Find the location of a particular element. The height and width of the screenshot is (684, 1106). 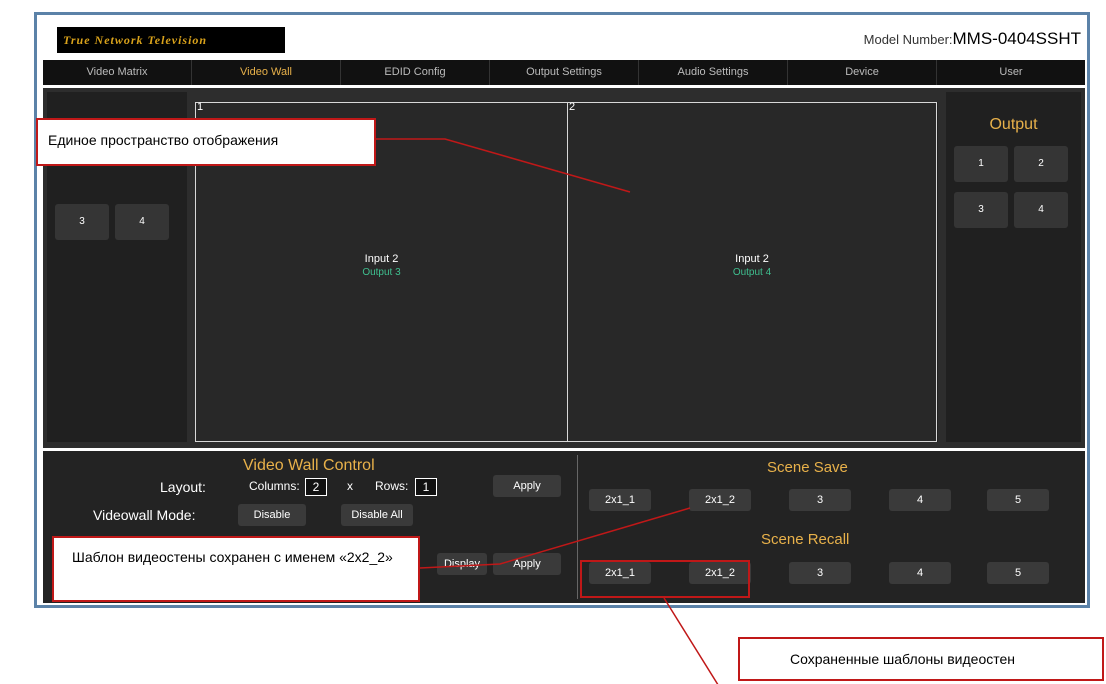

callout-line-display-space is located at coordinates (503, 165).